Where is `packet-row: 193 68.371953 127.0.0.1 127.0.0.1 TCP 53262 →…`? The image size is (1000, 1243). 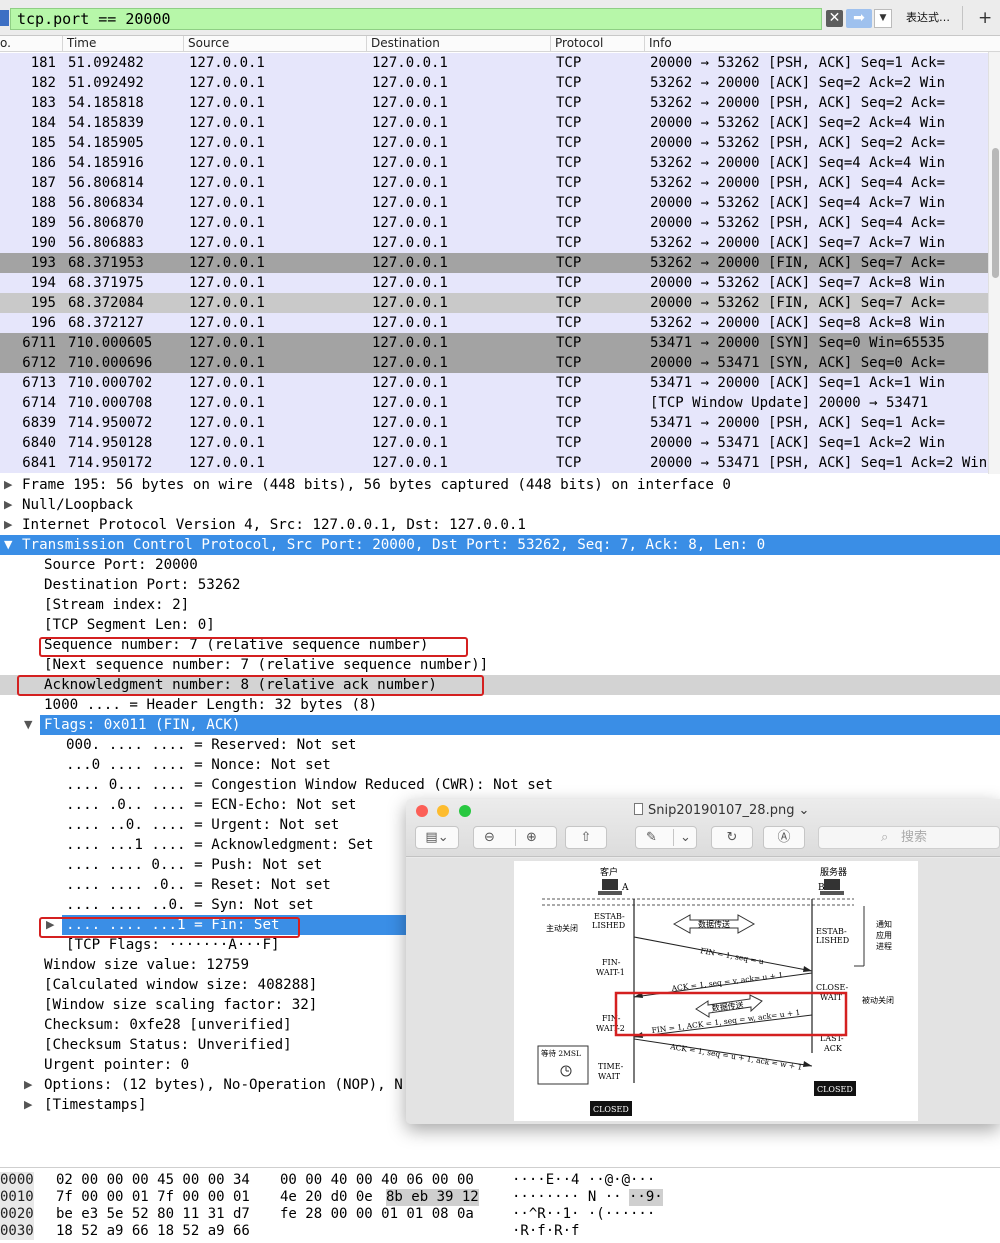
packet-row: 193 68.371953 127.0.0.1 127.0.0.1 TCP 53262 →… is located at coordinates (500, 263).